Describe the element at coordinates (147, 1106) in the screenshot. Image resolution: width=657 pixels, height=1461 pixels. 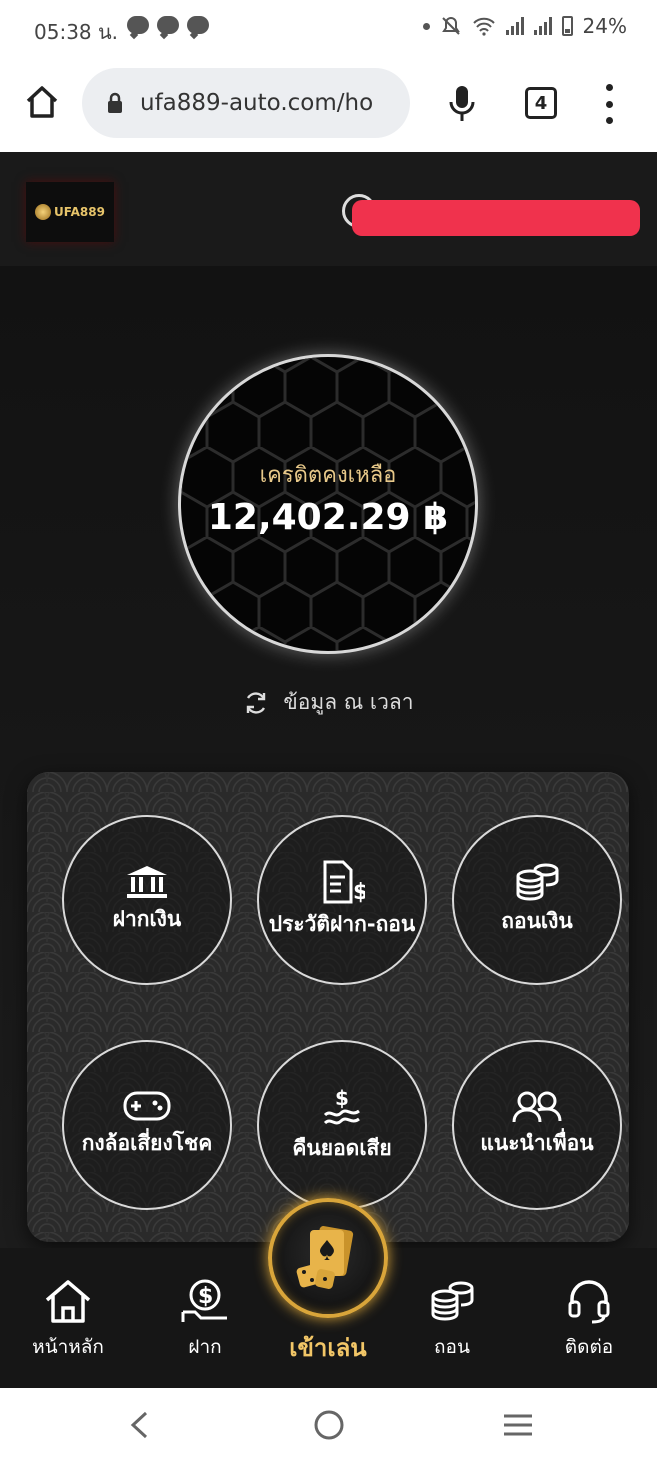
I see `gamepad-icon` at that location.